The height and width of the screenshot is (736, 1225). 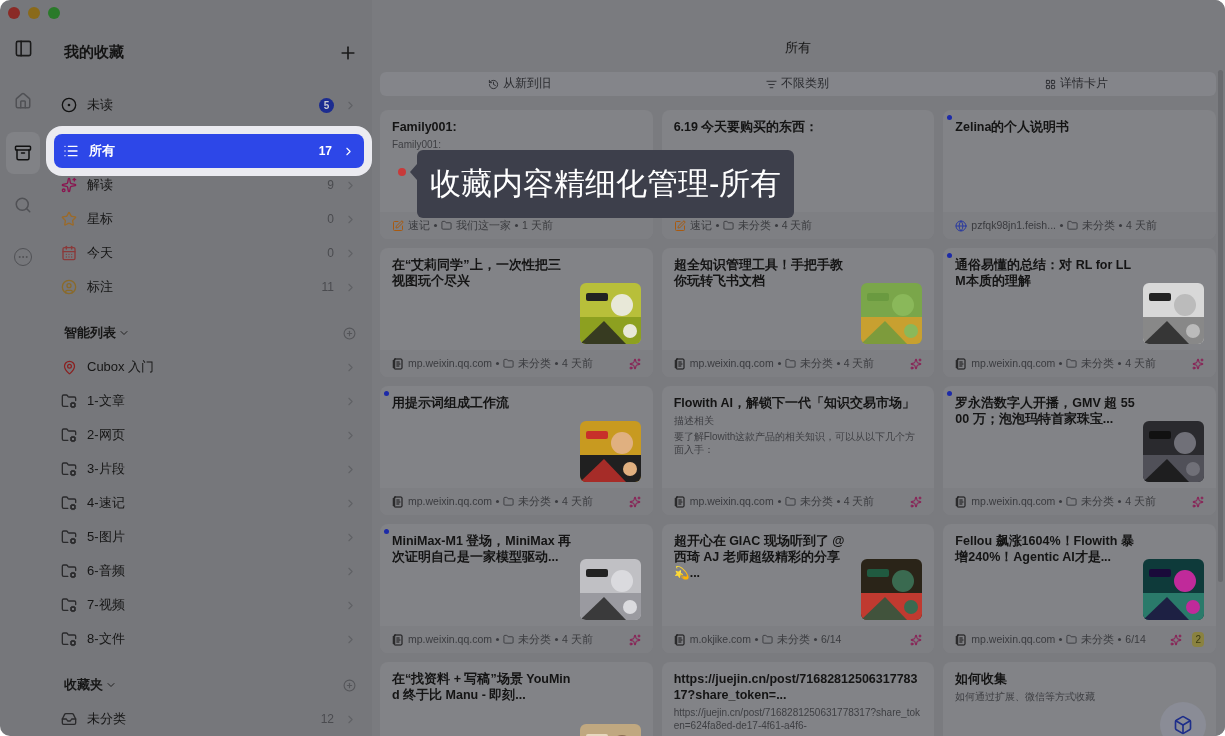 I want to click on item-card: Fellou 飙涨1604%！Flowith 暴增240%！Agentic AI才是... mp.weixin.qq.com 未分类 6/14 2, so click(x=1079, y=588).